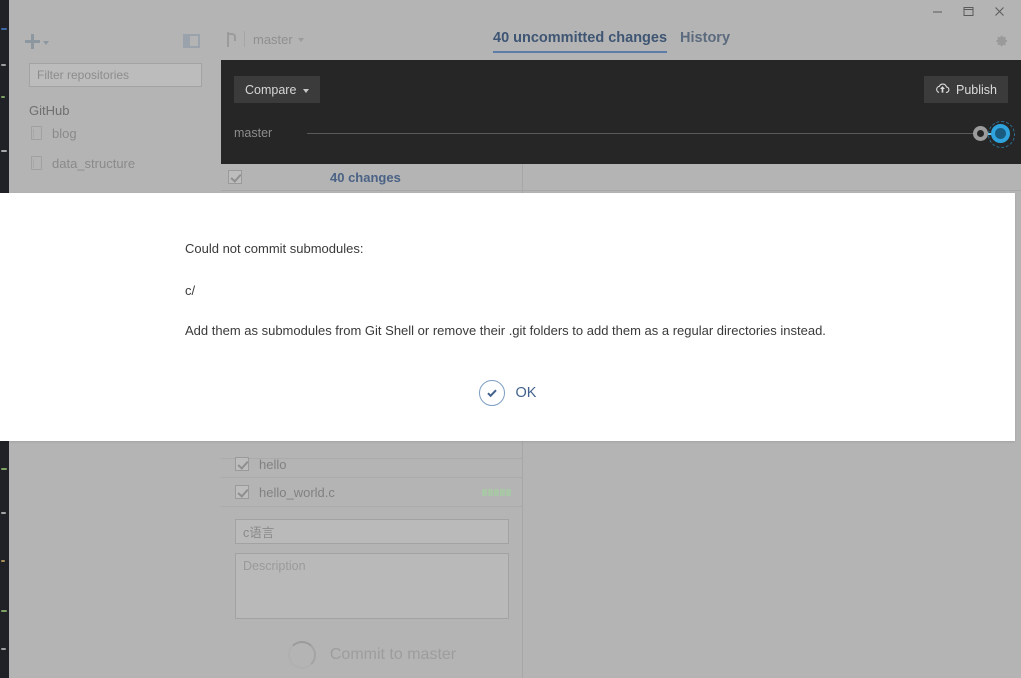 The width and height of the screenshot is (1021, 678). I want to click on tab-uncommitted-changes: 40 uncommitted changes, so click(580, 41).